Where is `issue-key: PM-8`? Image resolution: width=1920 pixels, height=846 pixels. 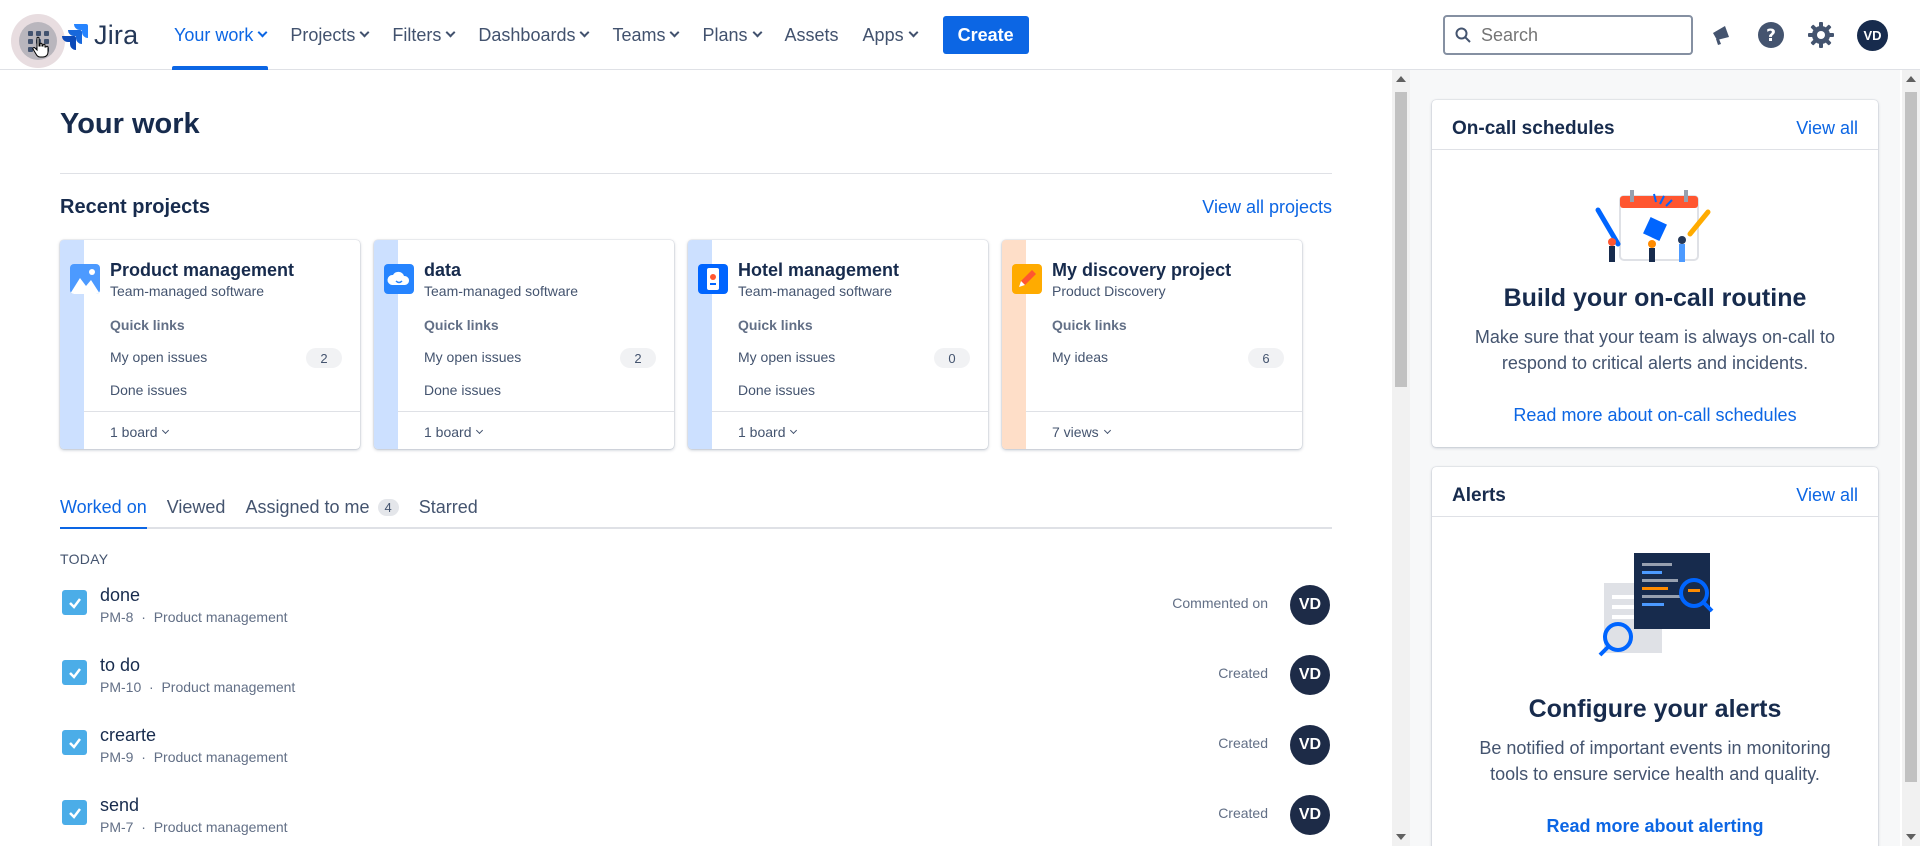
issue-key: PM-8 is located at coordinates (117, 617).